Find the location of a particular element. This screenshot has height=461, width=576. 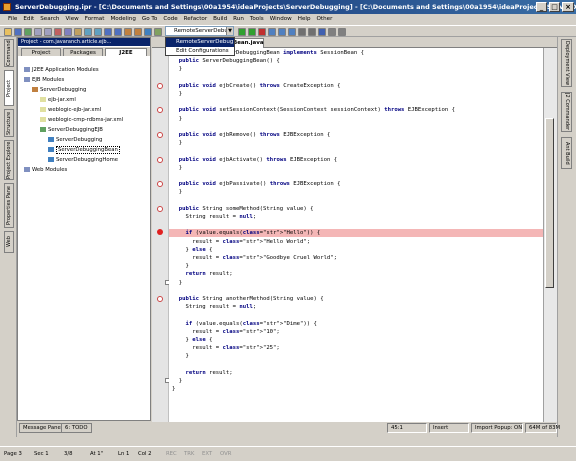

menu-window: Window is located at coordinates (281, 19).